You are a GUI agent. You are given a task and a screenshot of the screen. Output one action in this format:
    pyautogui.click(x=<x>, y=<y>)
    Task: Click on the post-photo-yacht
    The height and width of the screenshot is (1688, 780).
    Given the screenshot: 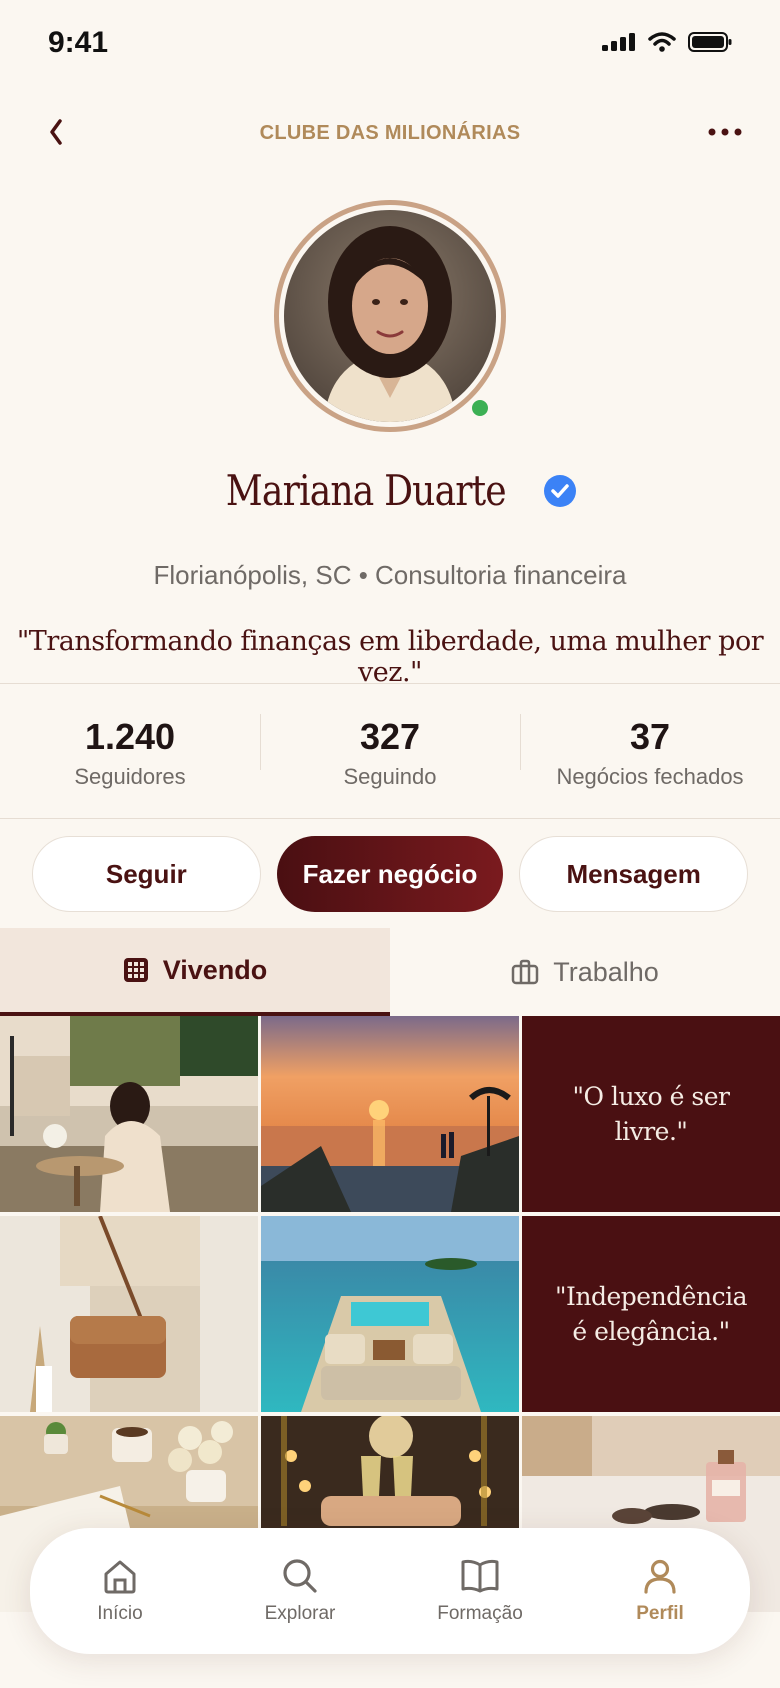 What is the action you would take?
    pyautogui.click(x=390, y=1314)
    